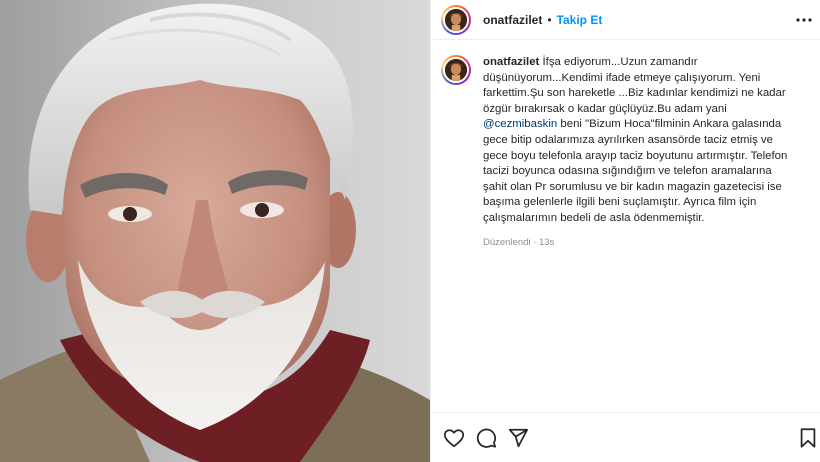  I want to click on caption-meta: Düzenlendi · 13s, so click(640, 243).